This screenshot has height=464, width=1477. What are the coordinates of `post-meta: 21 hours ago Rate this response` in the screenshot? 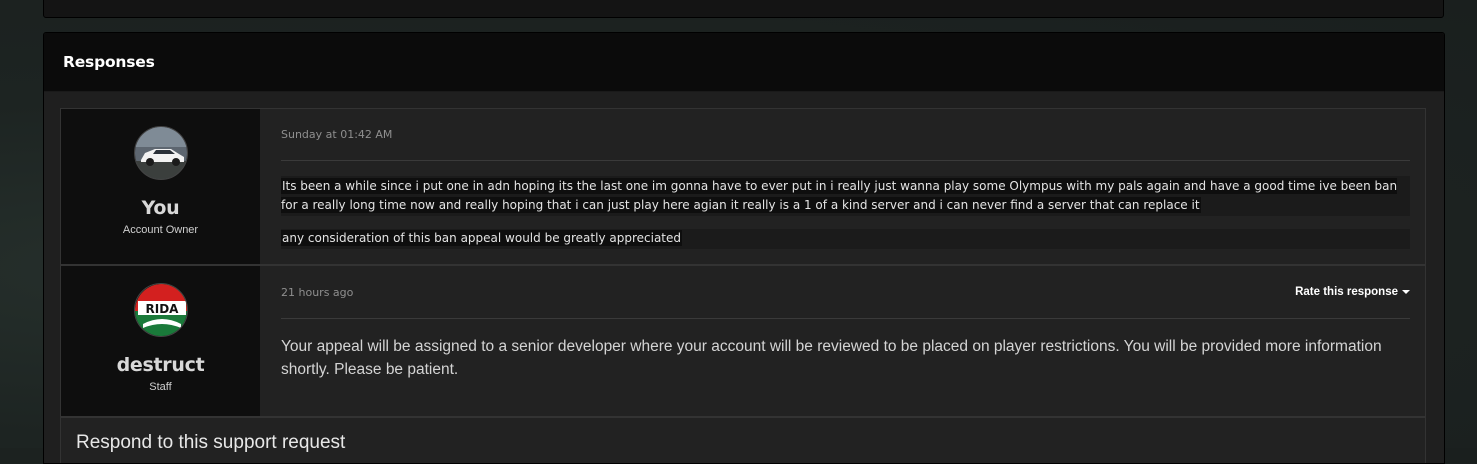 It's located at (845, 292).